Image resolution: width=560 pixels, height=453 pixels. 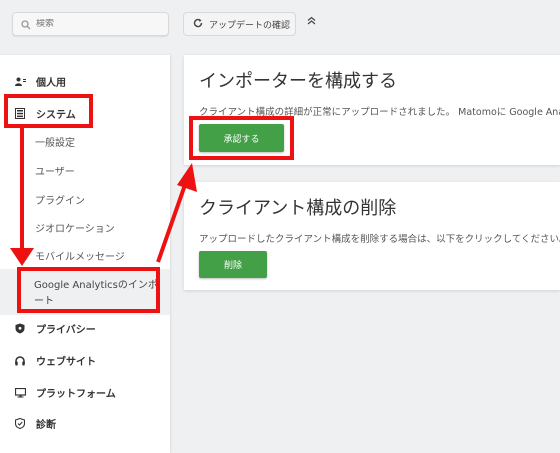 What do you see at coordinates (20, 360) in the screenshot?
I see `headset-icon` at bounding box center [20, 360].